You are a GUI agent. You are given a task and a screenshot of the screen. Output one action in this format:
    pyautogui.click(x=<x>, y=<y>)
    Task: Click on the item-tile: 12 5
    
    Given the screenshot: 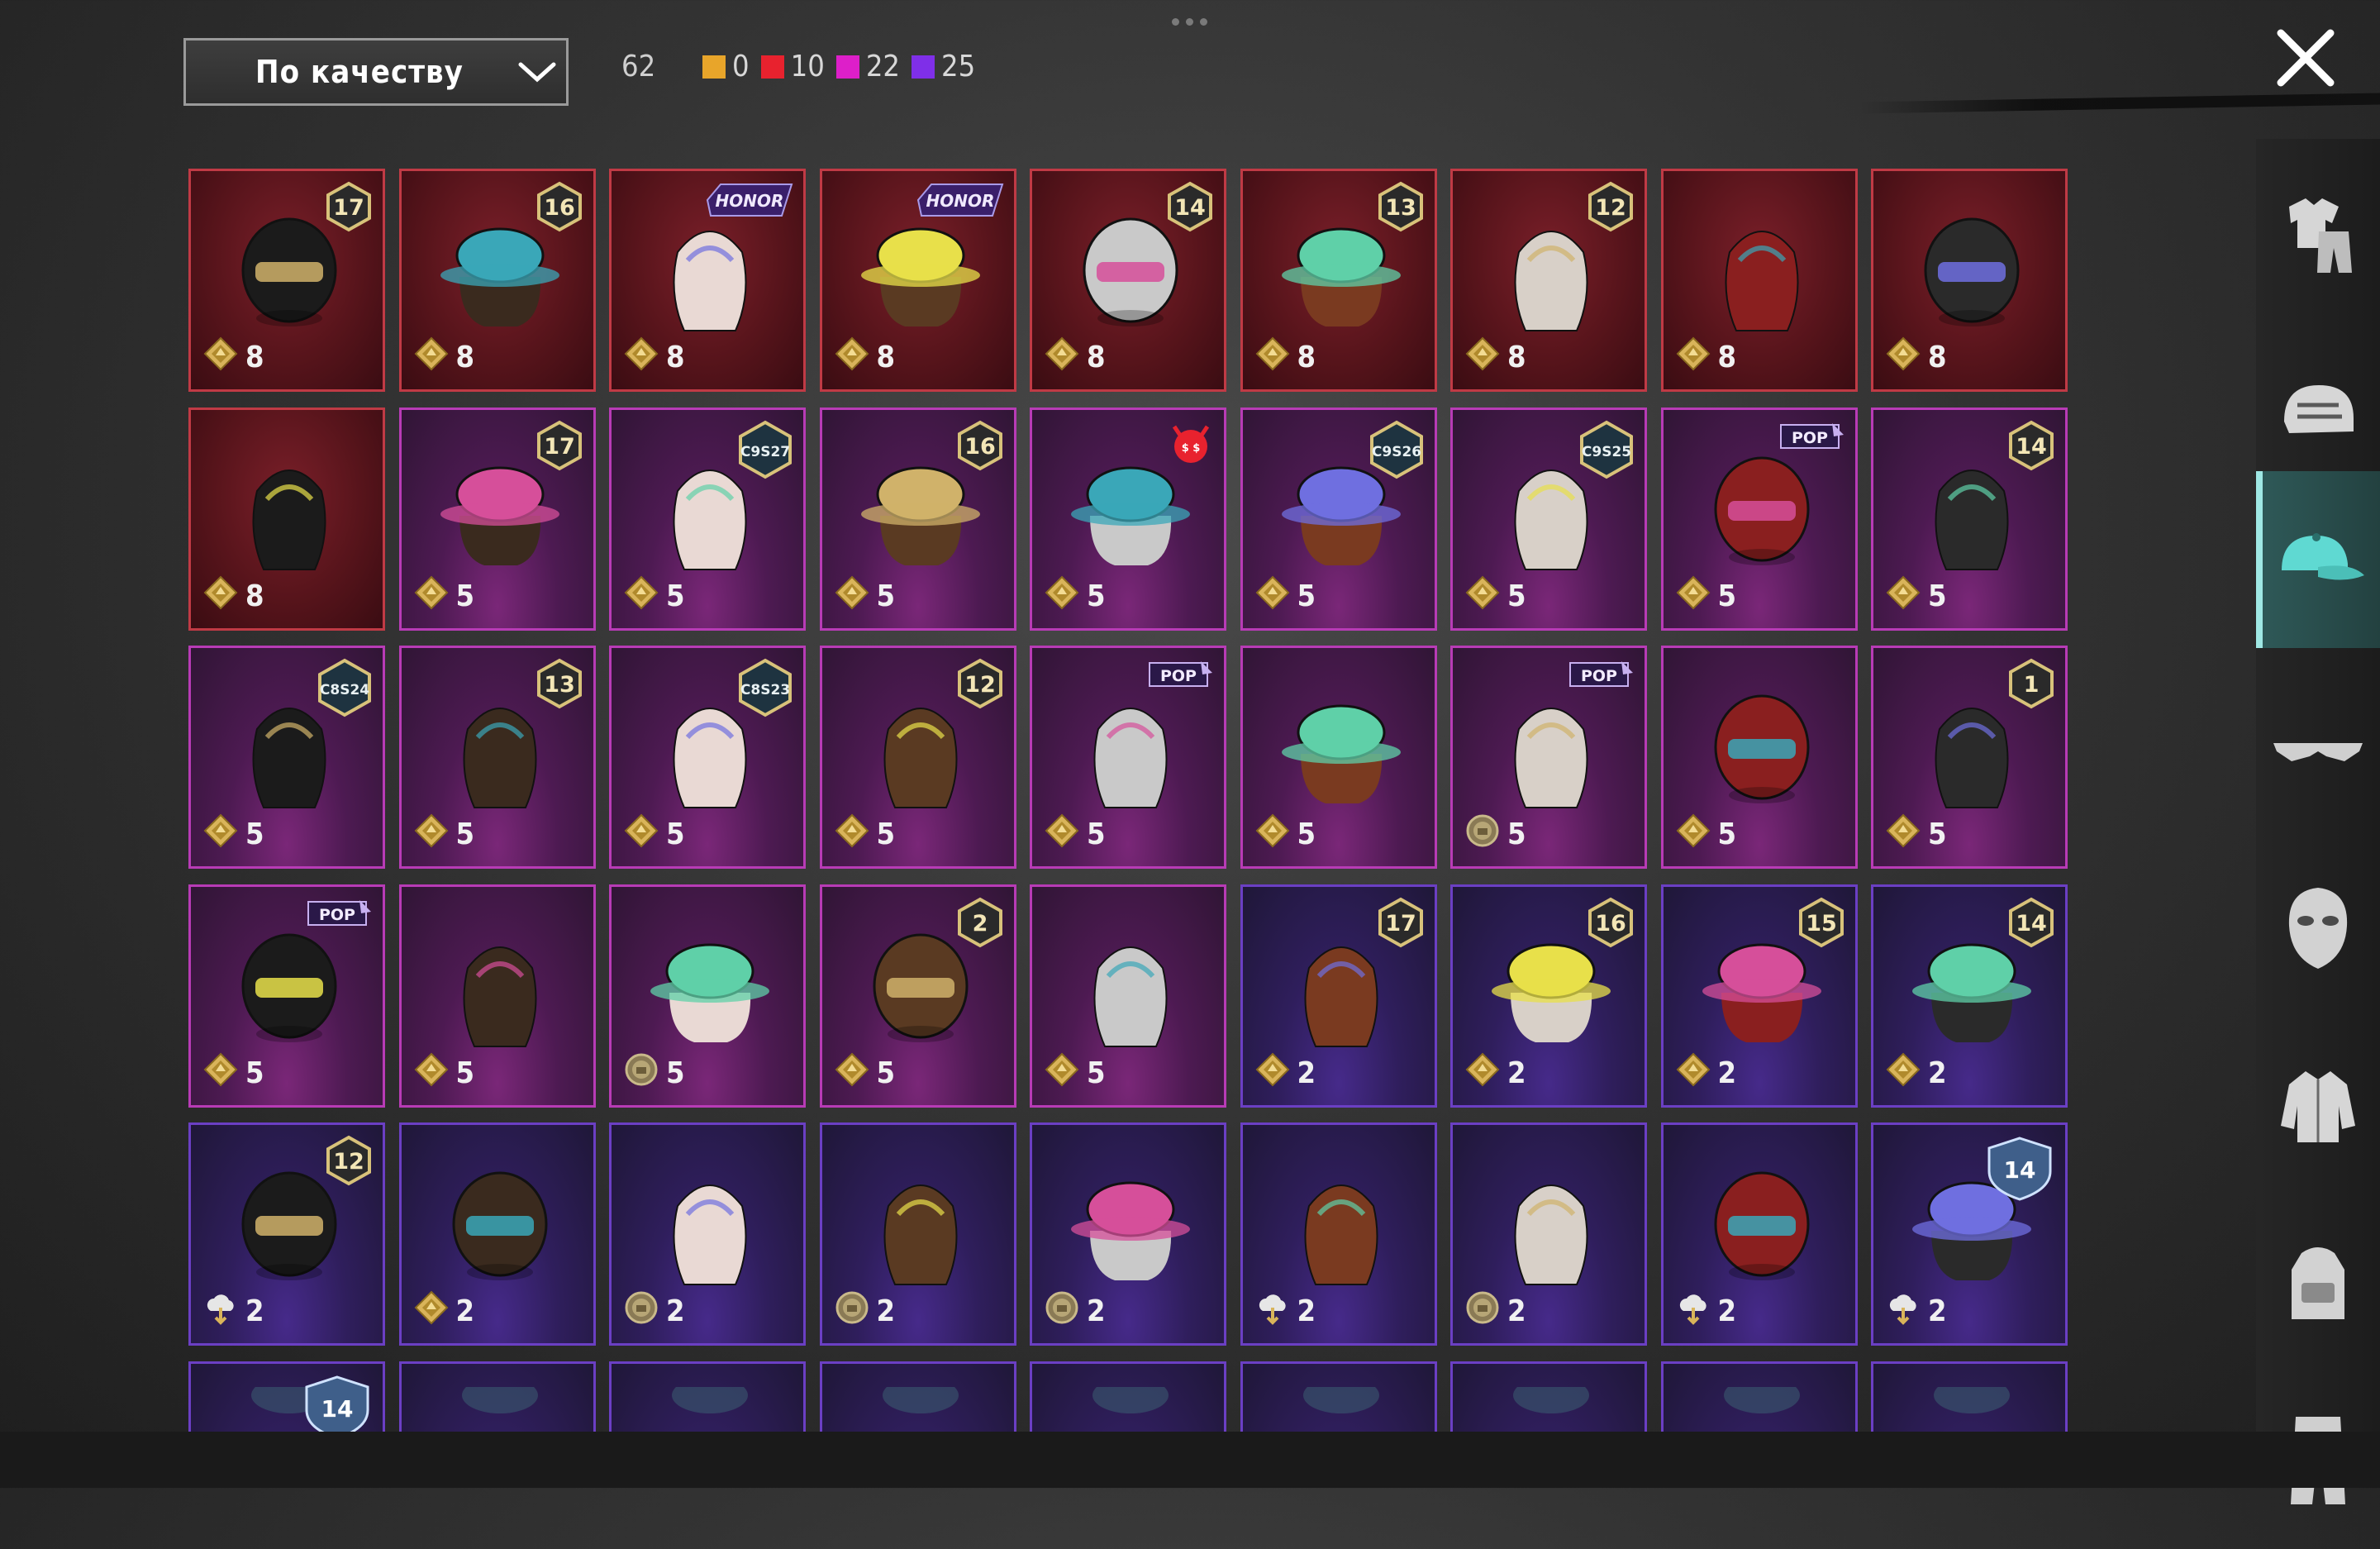 What is the action you would take?
    pyautogui.click(x=917, y=757)
    